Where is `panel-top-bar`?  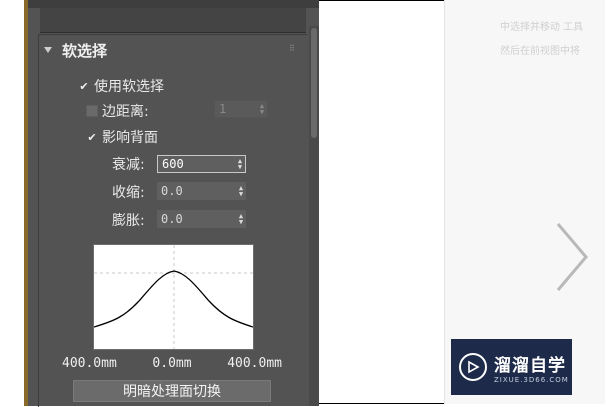
panel-top-bar is located at coordinates (173, 4).